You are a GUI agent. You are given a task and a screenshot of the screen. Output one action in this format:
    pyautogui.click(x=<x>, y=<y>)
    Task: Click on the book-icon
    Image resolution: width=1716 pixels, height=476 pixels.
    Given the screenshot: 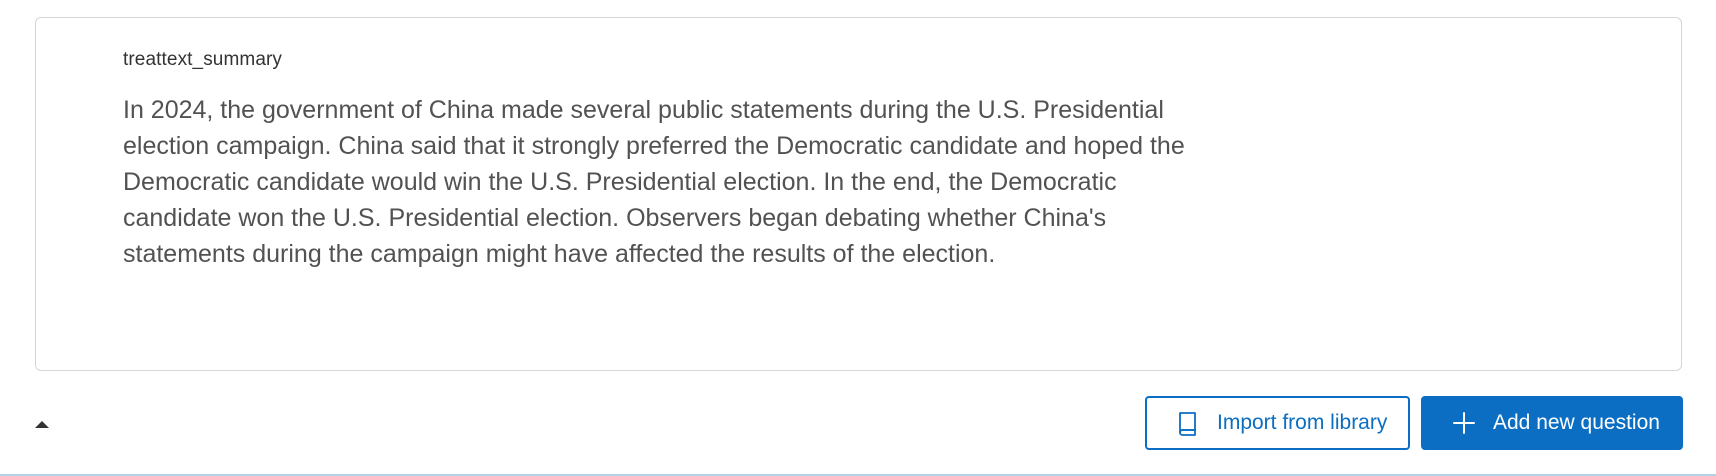 What is the action you would take?
    pyautogui.click(x=1188, y=423)
    